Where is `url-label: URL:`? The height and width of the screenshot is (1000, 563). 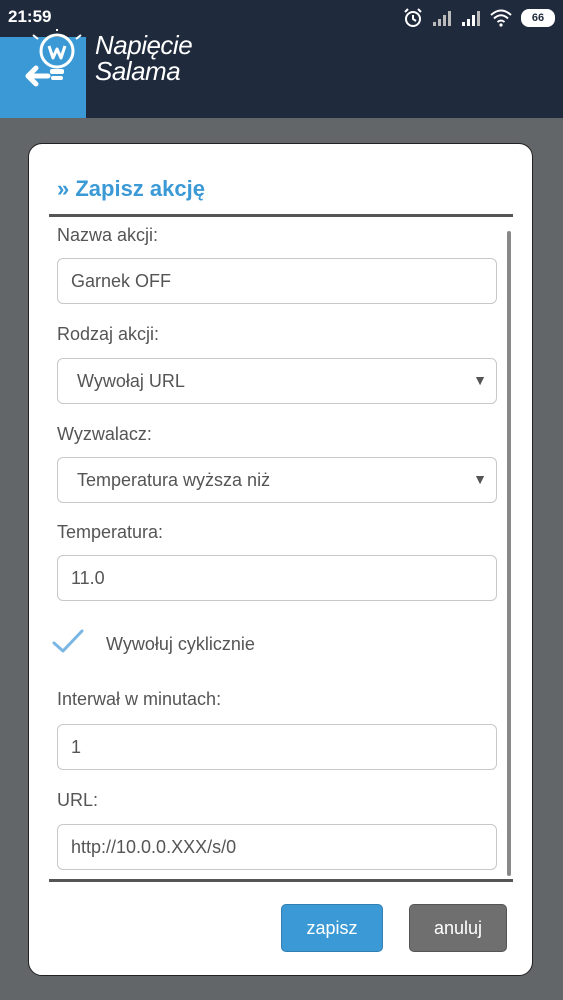 url-label: URL: is located at coordinates (78, 800).